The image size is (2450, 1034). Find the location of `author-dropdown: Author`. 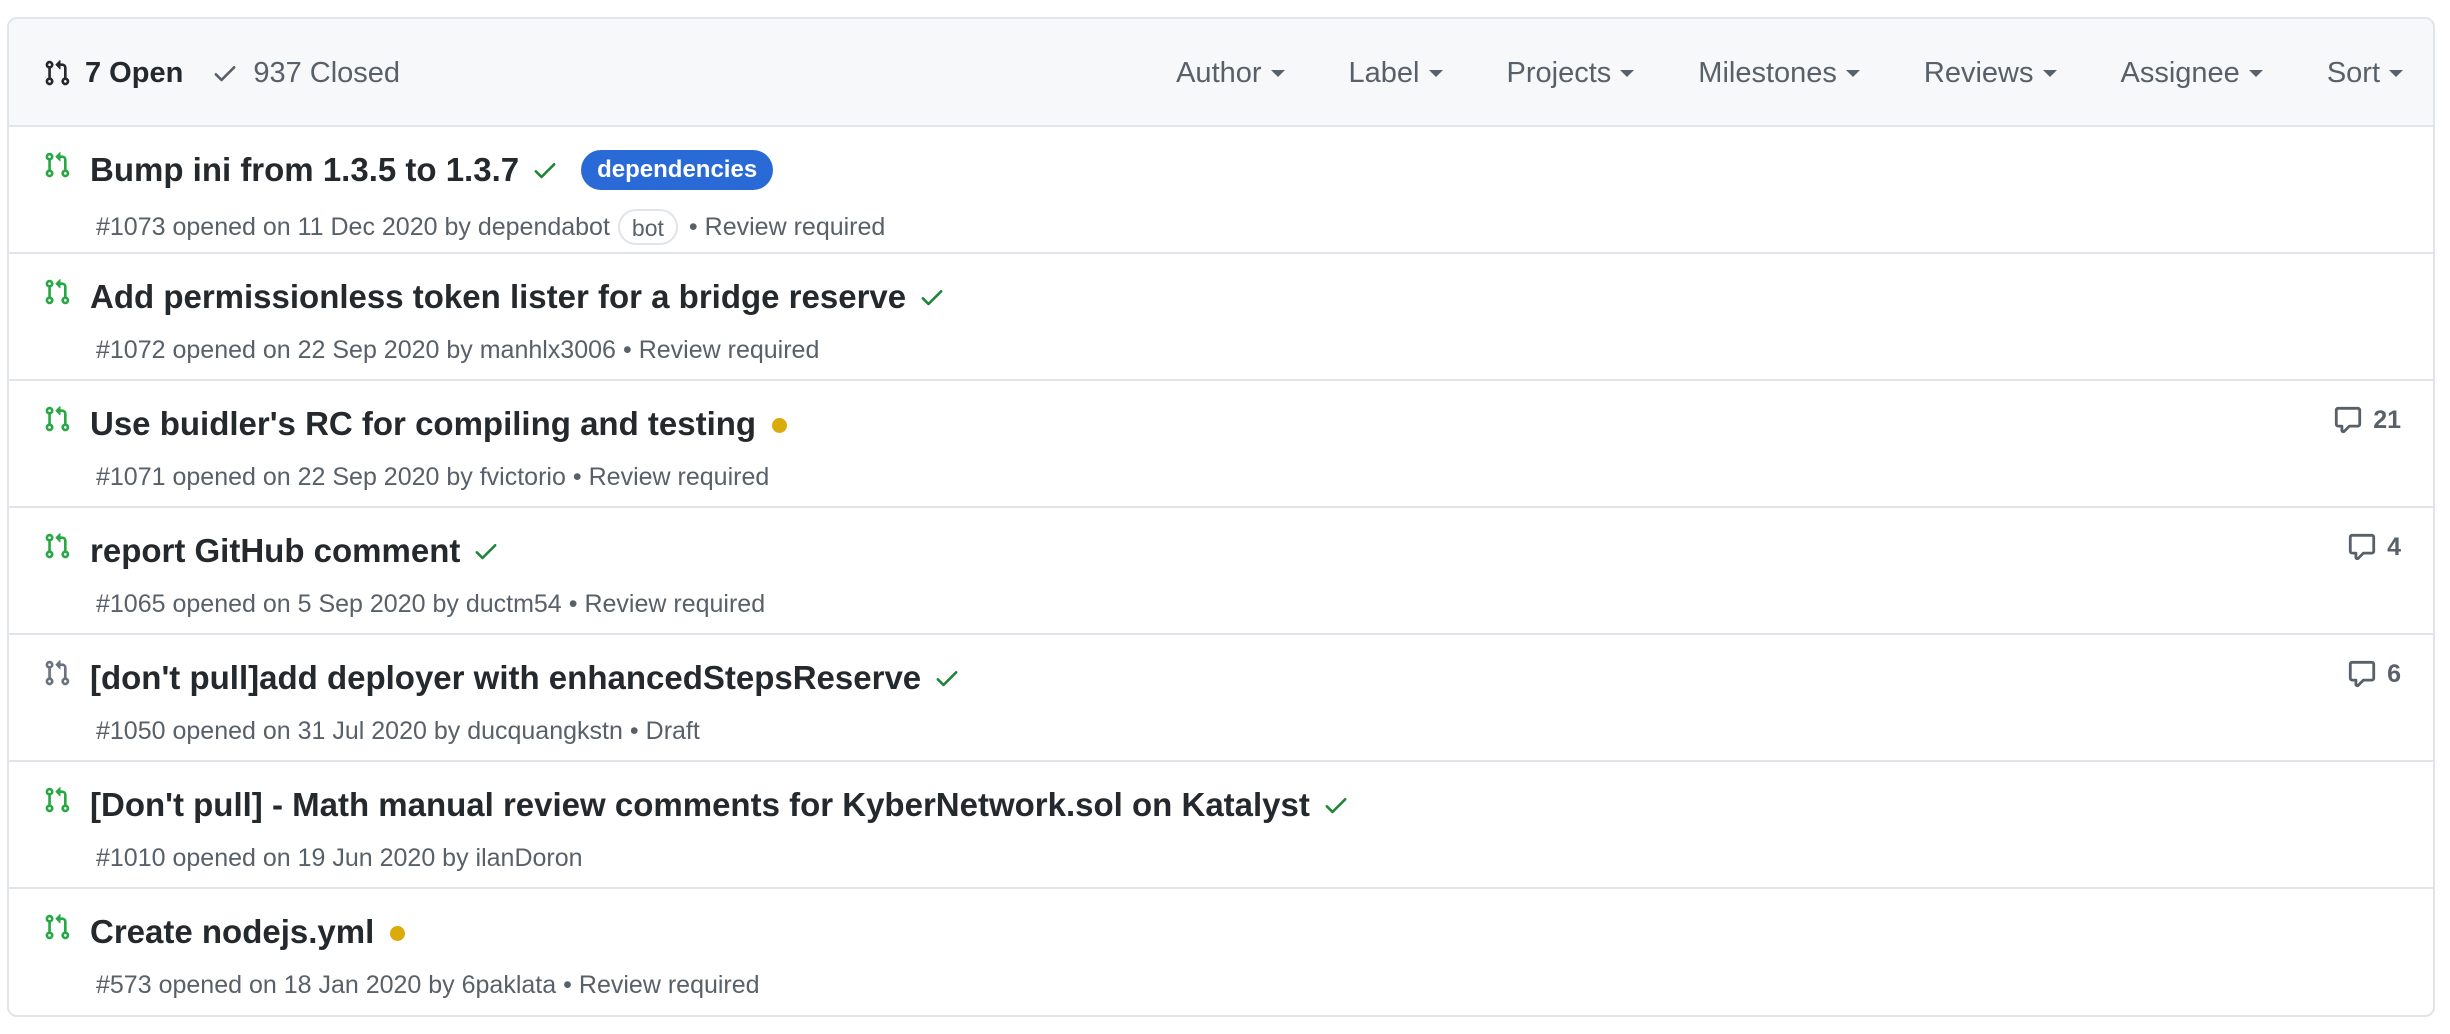

author-dropdown: Author is located at coordinates (1230, 73).